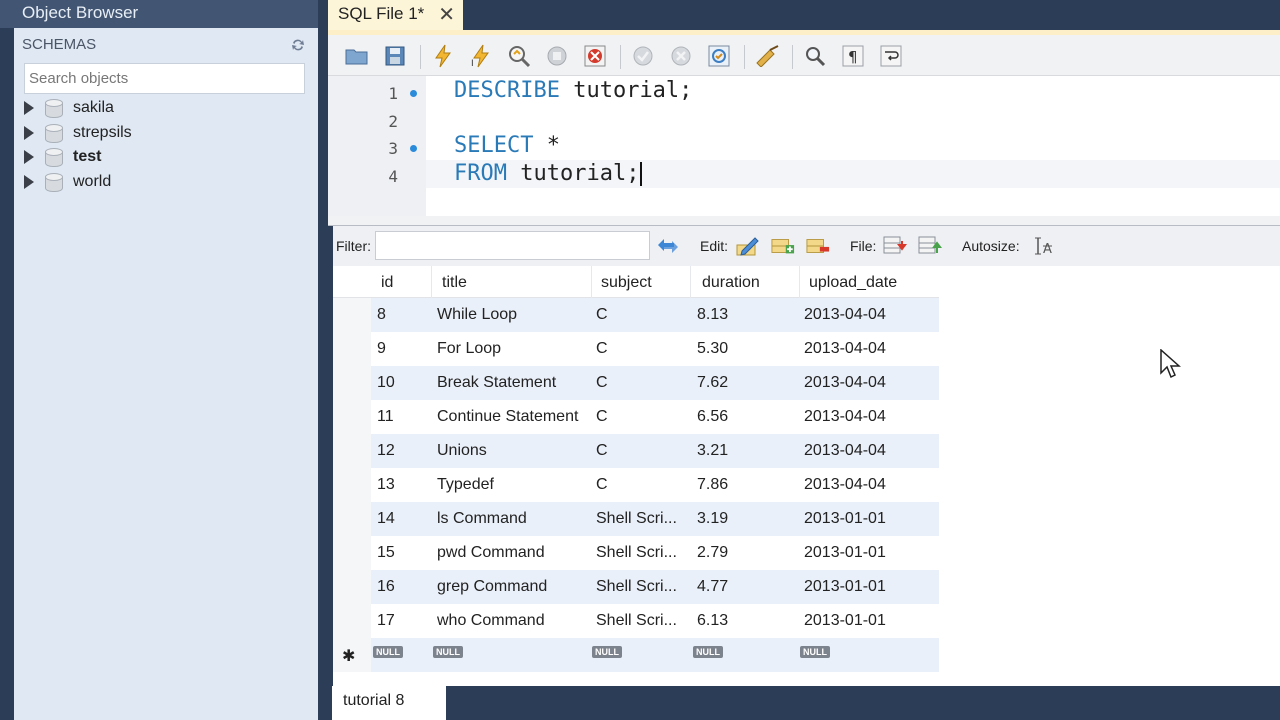 The width and height of the screenshot is (1280, 720). What do you see at coordinates (712, 417) in the screenshot?
I see `cell-duration: 6.56` at bounding box center [712, 417].